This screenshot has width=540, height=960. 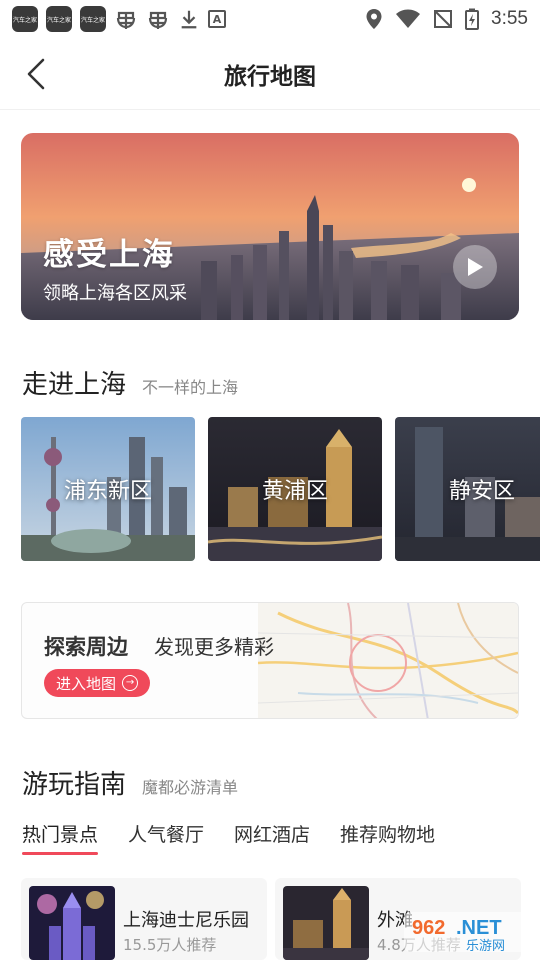 What do you see at coordinates (115, 293) in the screenshot?
I see `hero-subtitle: 领略上海各区风采` at bounding box center [115, 293].